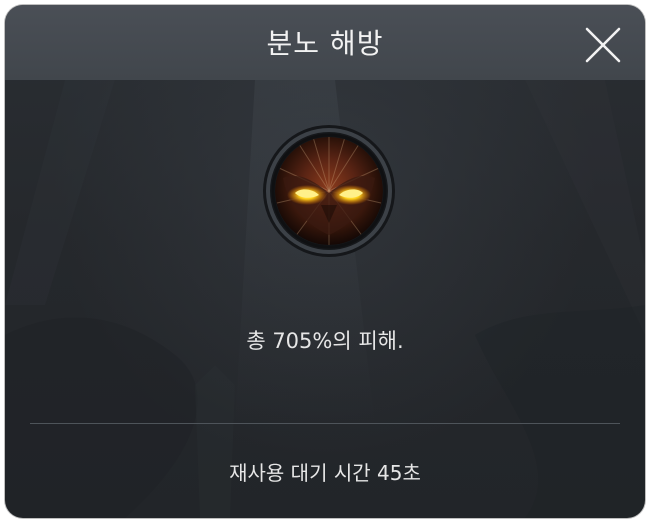 This screenshot has width=650, height=523. I want to click on close-button, so click(603, 45).